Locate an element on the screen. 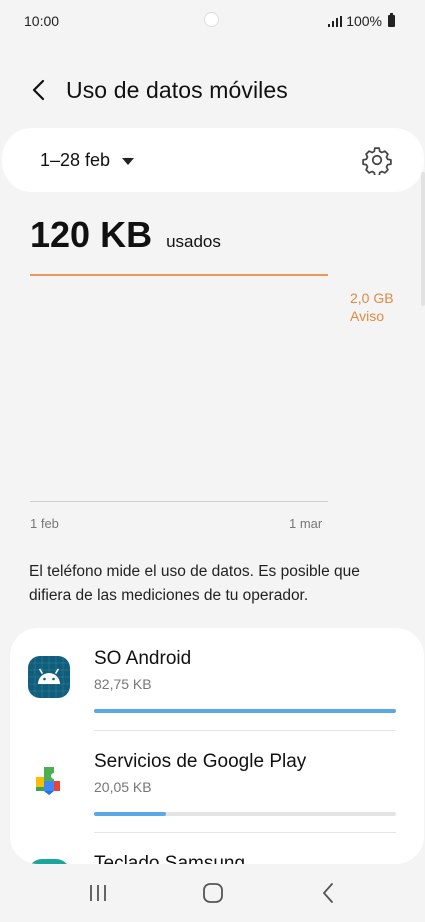 The height and width of the screenshot is (922, 425). back-icon is located at coordinates (327, 893).